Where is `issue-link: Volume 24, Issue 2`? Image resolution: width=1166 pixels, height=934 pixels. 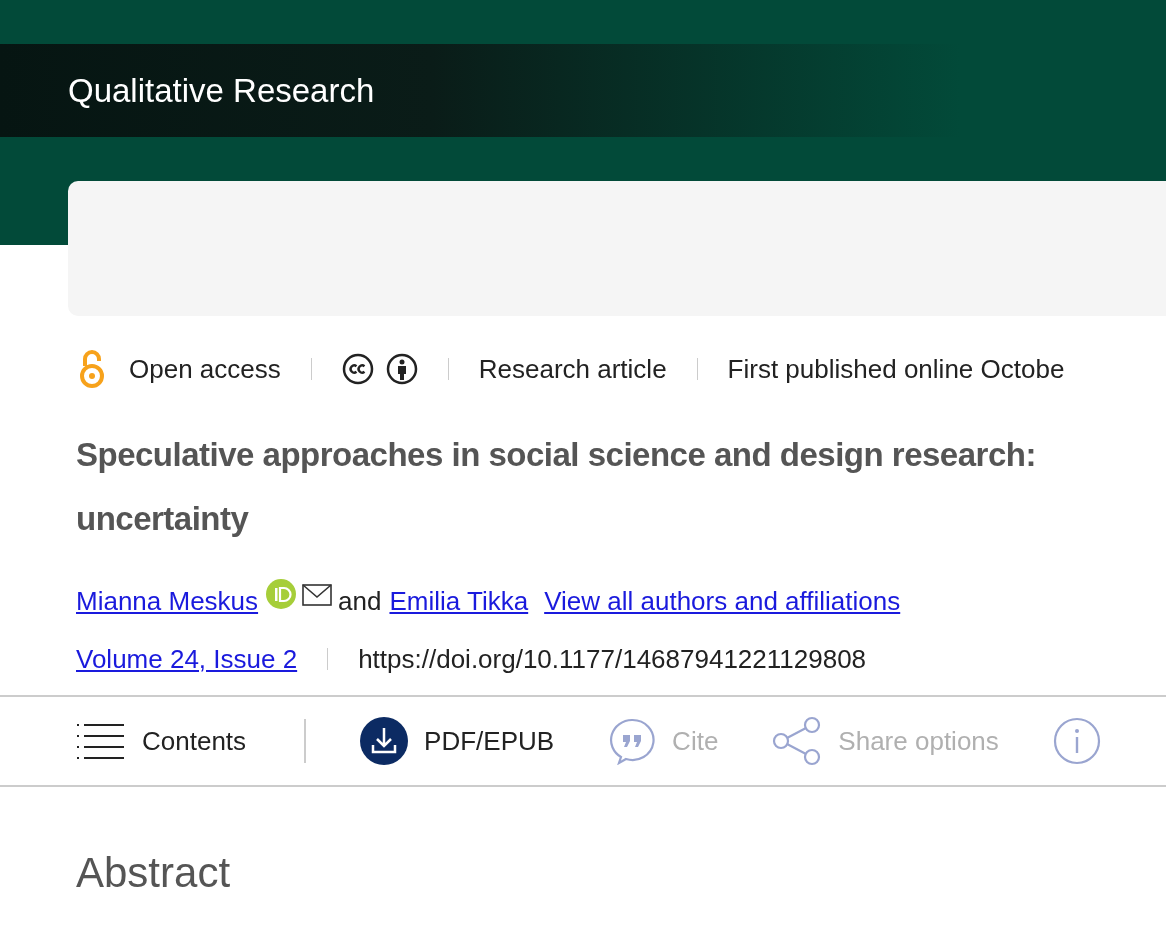 issue-link: Volume 24, Issue 2 is located at coordinates (187, 659).